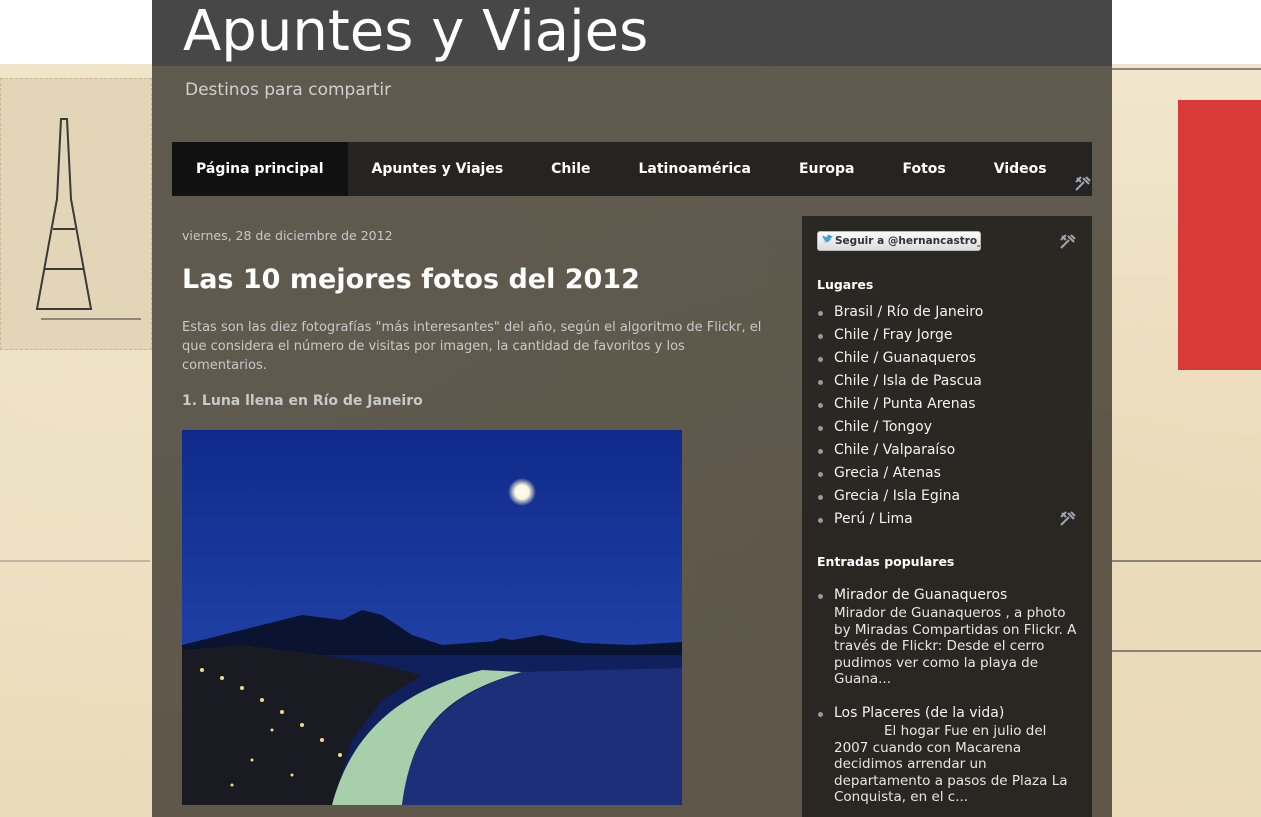  Describe the element at coordinates (908, 241) in the screenshot. I see `follow-label: Seguir a @hernancastro_` at that location.